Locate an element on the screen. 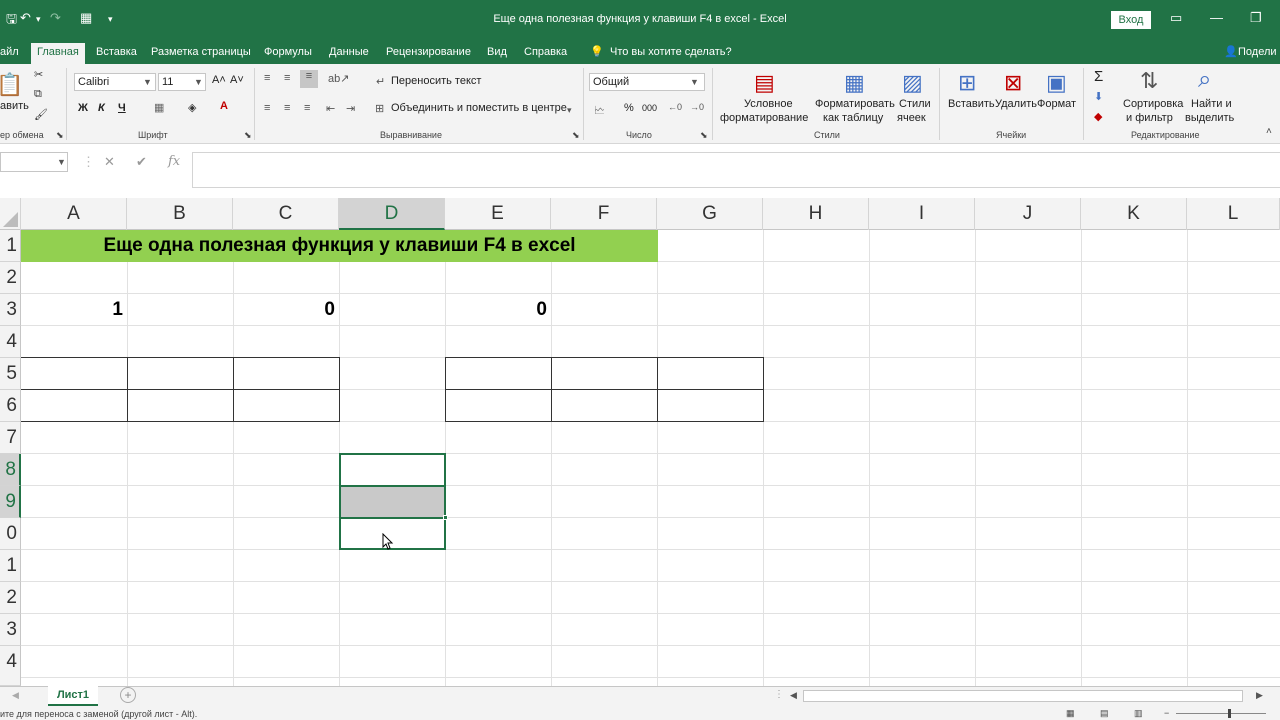 This screenshot has height=720, width=1280. grow-font-icon: A˄ is located at coordinates (219, 80).